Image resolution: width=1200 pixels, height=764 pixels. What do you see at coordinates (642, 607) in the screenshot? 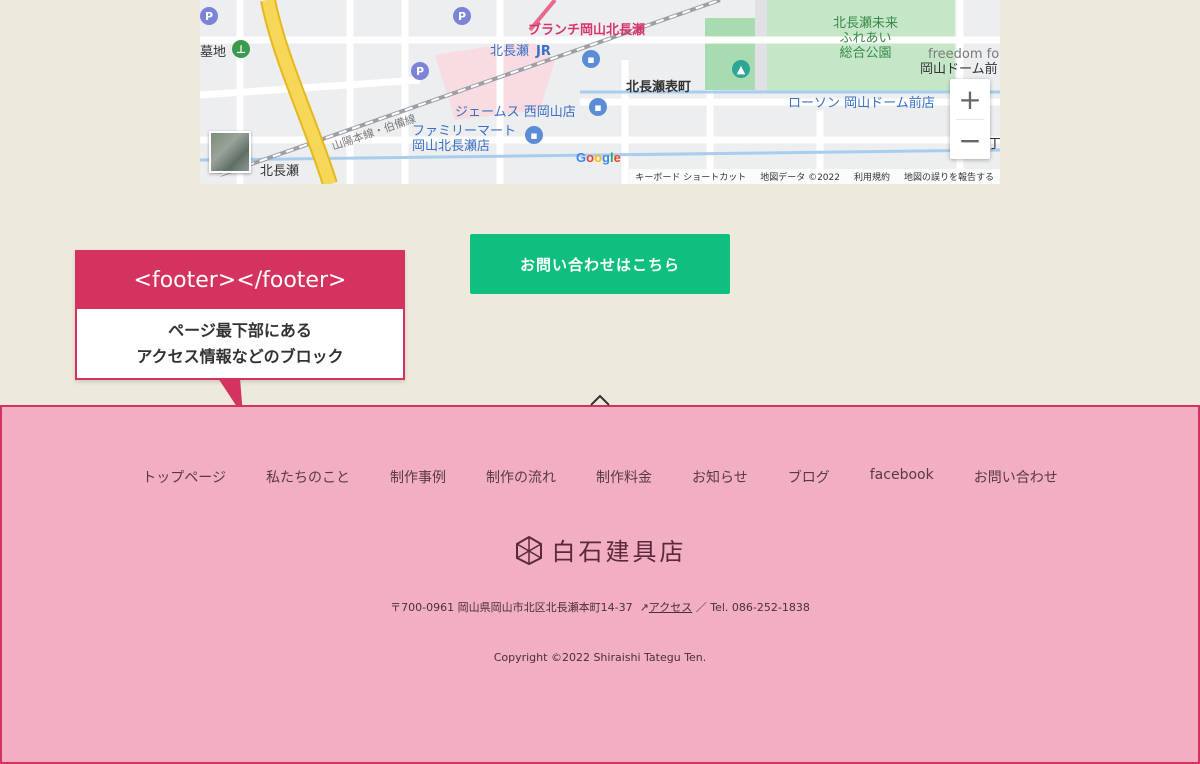
I see `external-link-icon: ↗` at bounding box center [642, 607].